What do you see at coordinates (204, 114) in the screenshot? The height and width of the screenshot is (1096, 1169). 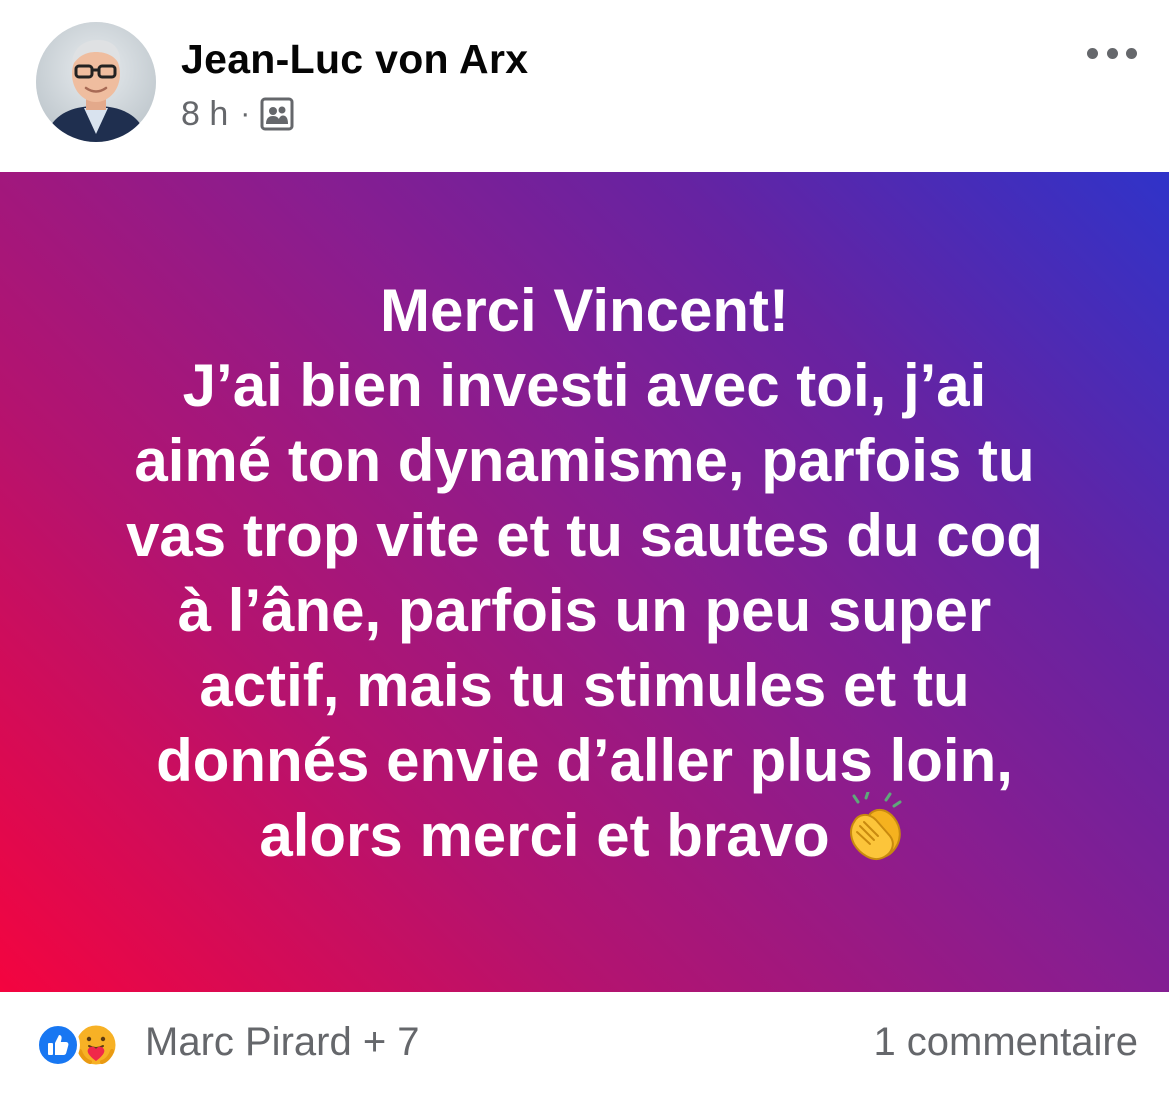 I see `post-time: 8 h` at bounding box center [204, 114].